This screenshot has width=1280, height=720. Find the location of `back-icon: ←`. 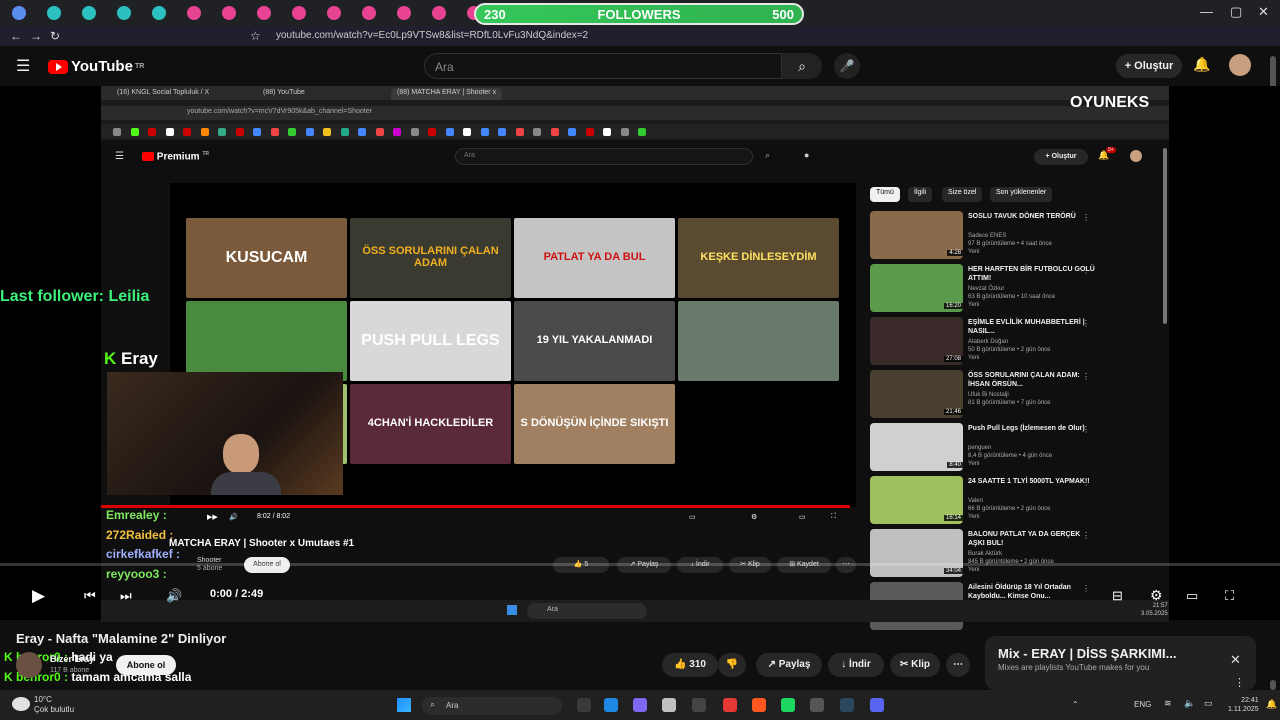

back-icon: ← is located at coordinates (16, 36).